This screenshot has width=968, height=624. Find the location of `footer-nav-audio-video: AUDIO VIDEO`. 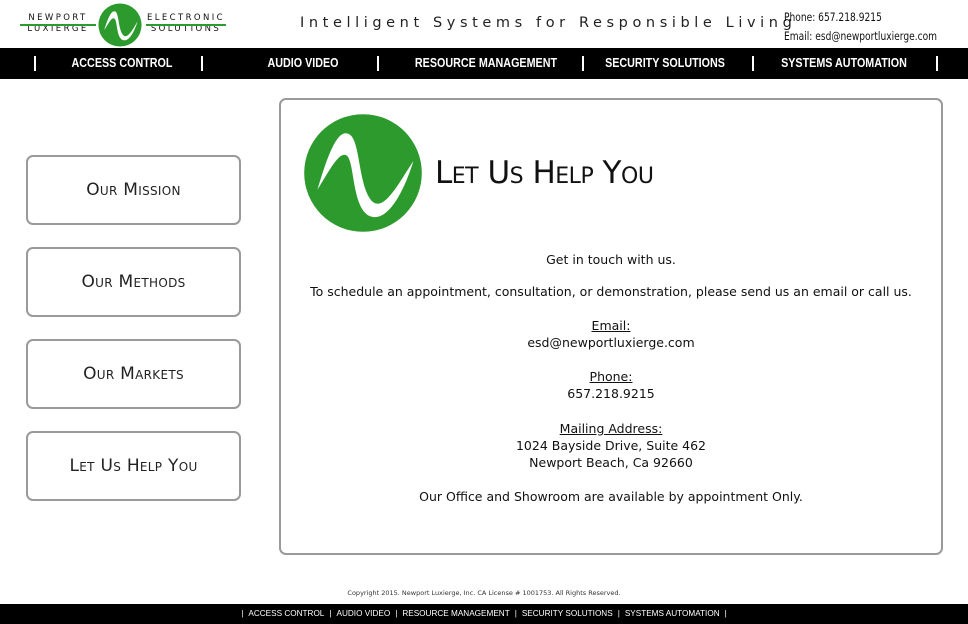

footer-nav-audio-video: AUDIO VIDEO is located at coordinates (364, 614).